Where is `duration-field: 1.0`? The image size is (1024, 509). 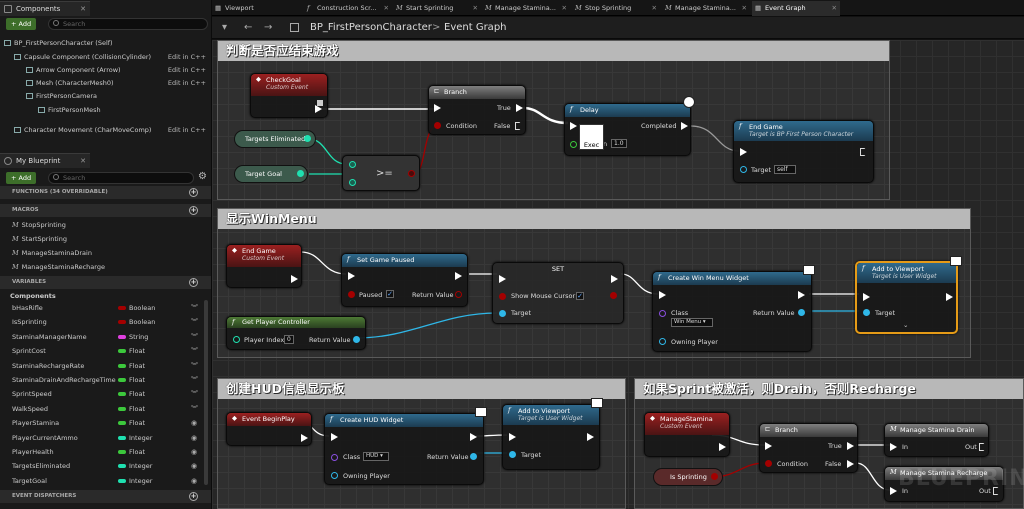 duration-field: 1.0 is located at coordinates (619, 143).